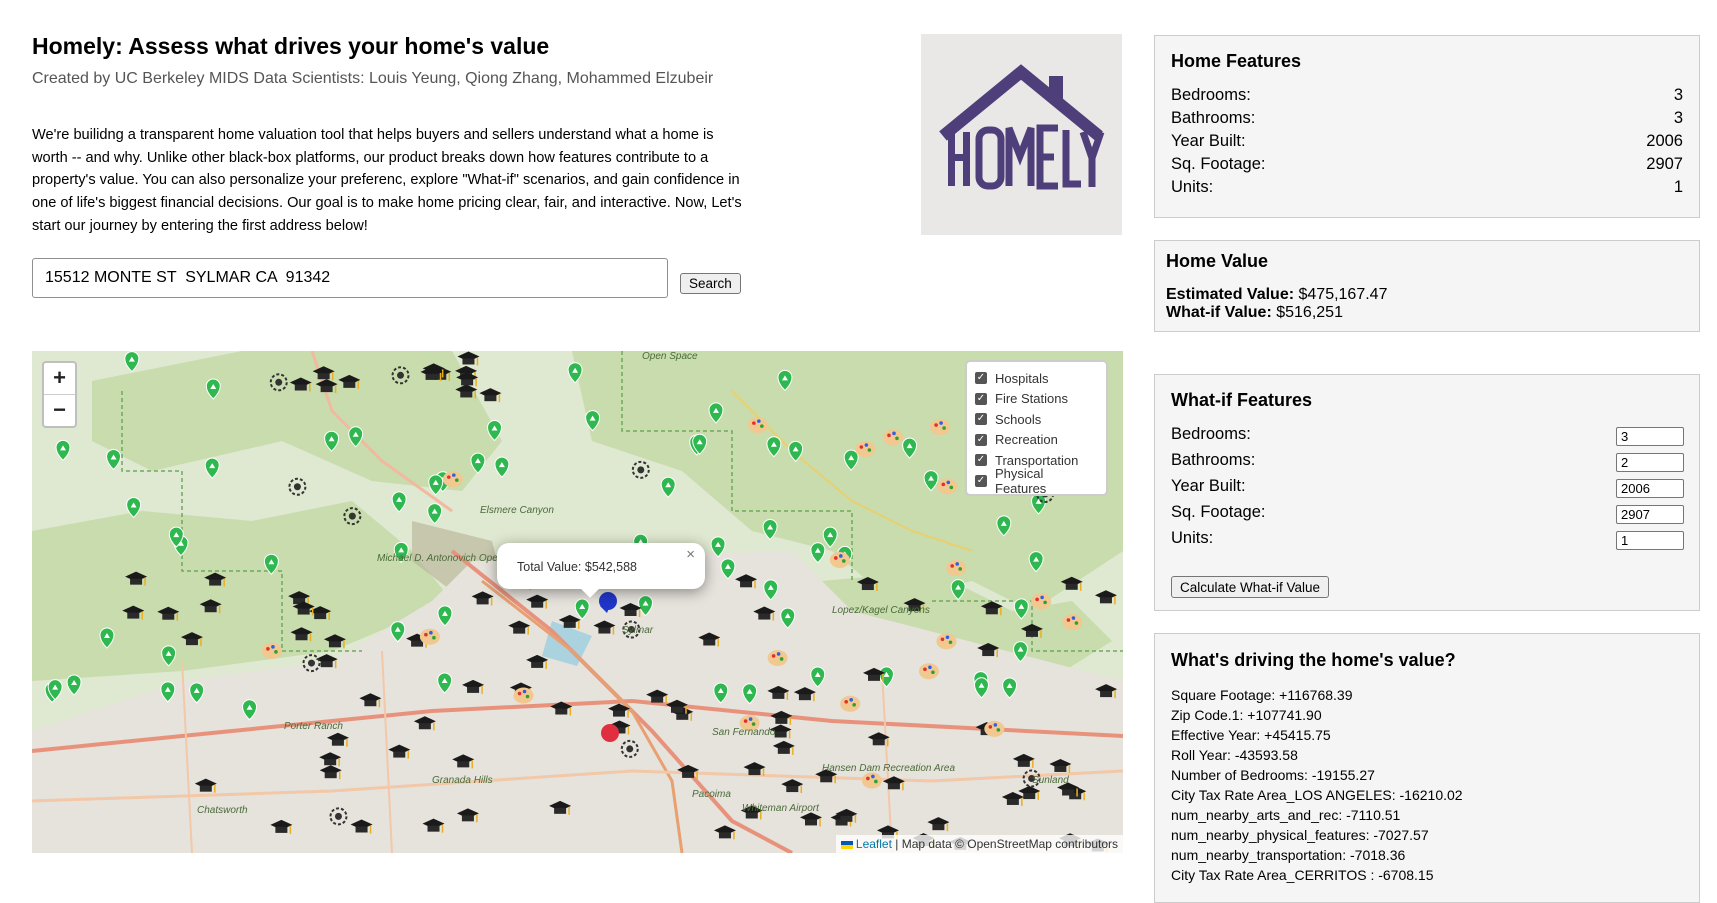 The height and width of the screenshot is (903, 1717). Describe the element at coordinates (1031, 399) in the screenshot. I see `layer-label: Fire Stations` at that location.